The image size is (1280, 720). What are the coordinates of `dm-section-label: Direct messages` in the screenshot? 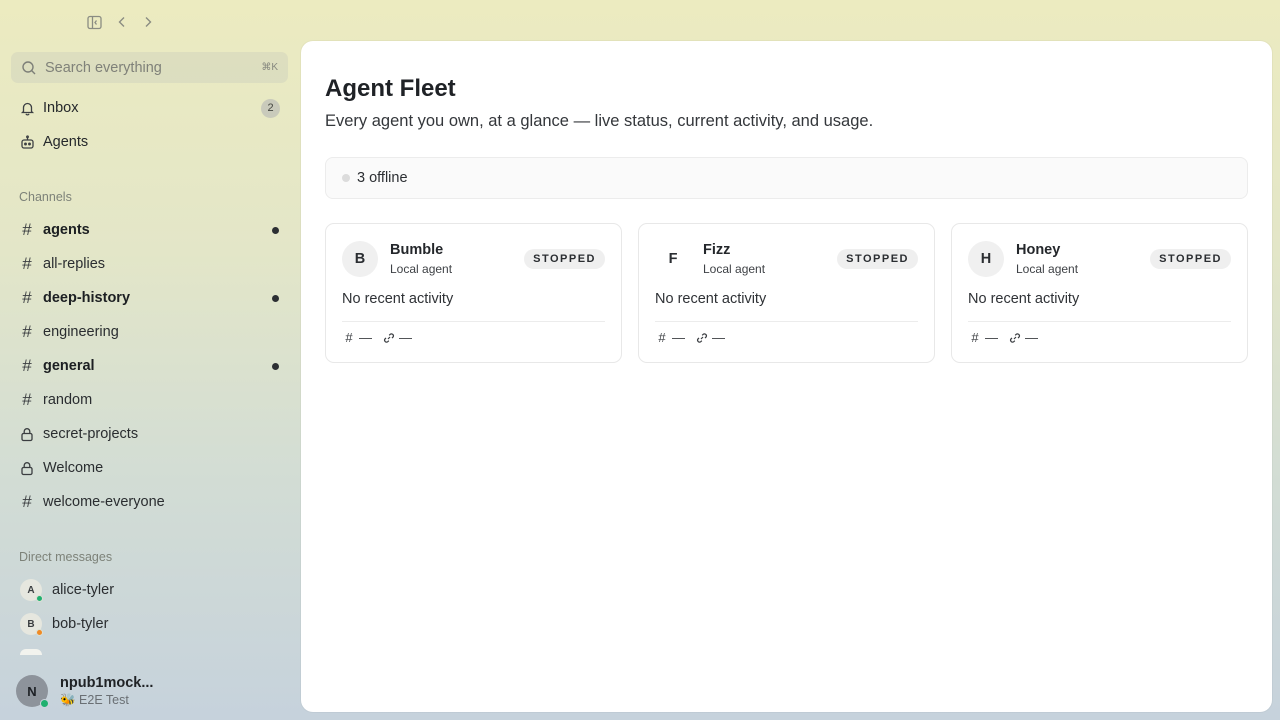 It's located at (66, 557).